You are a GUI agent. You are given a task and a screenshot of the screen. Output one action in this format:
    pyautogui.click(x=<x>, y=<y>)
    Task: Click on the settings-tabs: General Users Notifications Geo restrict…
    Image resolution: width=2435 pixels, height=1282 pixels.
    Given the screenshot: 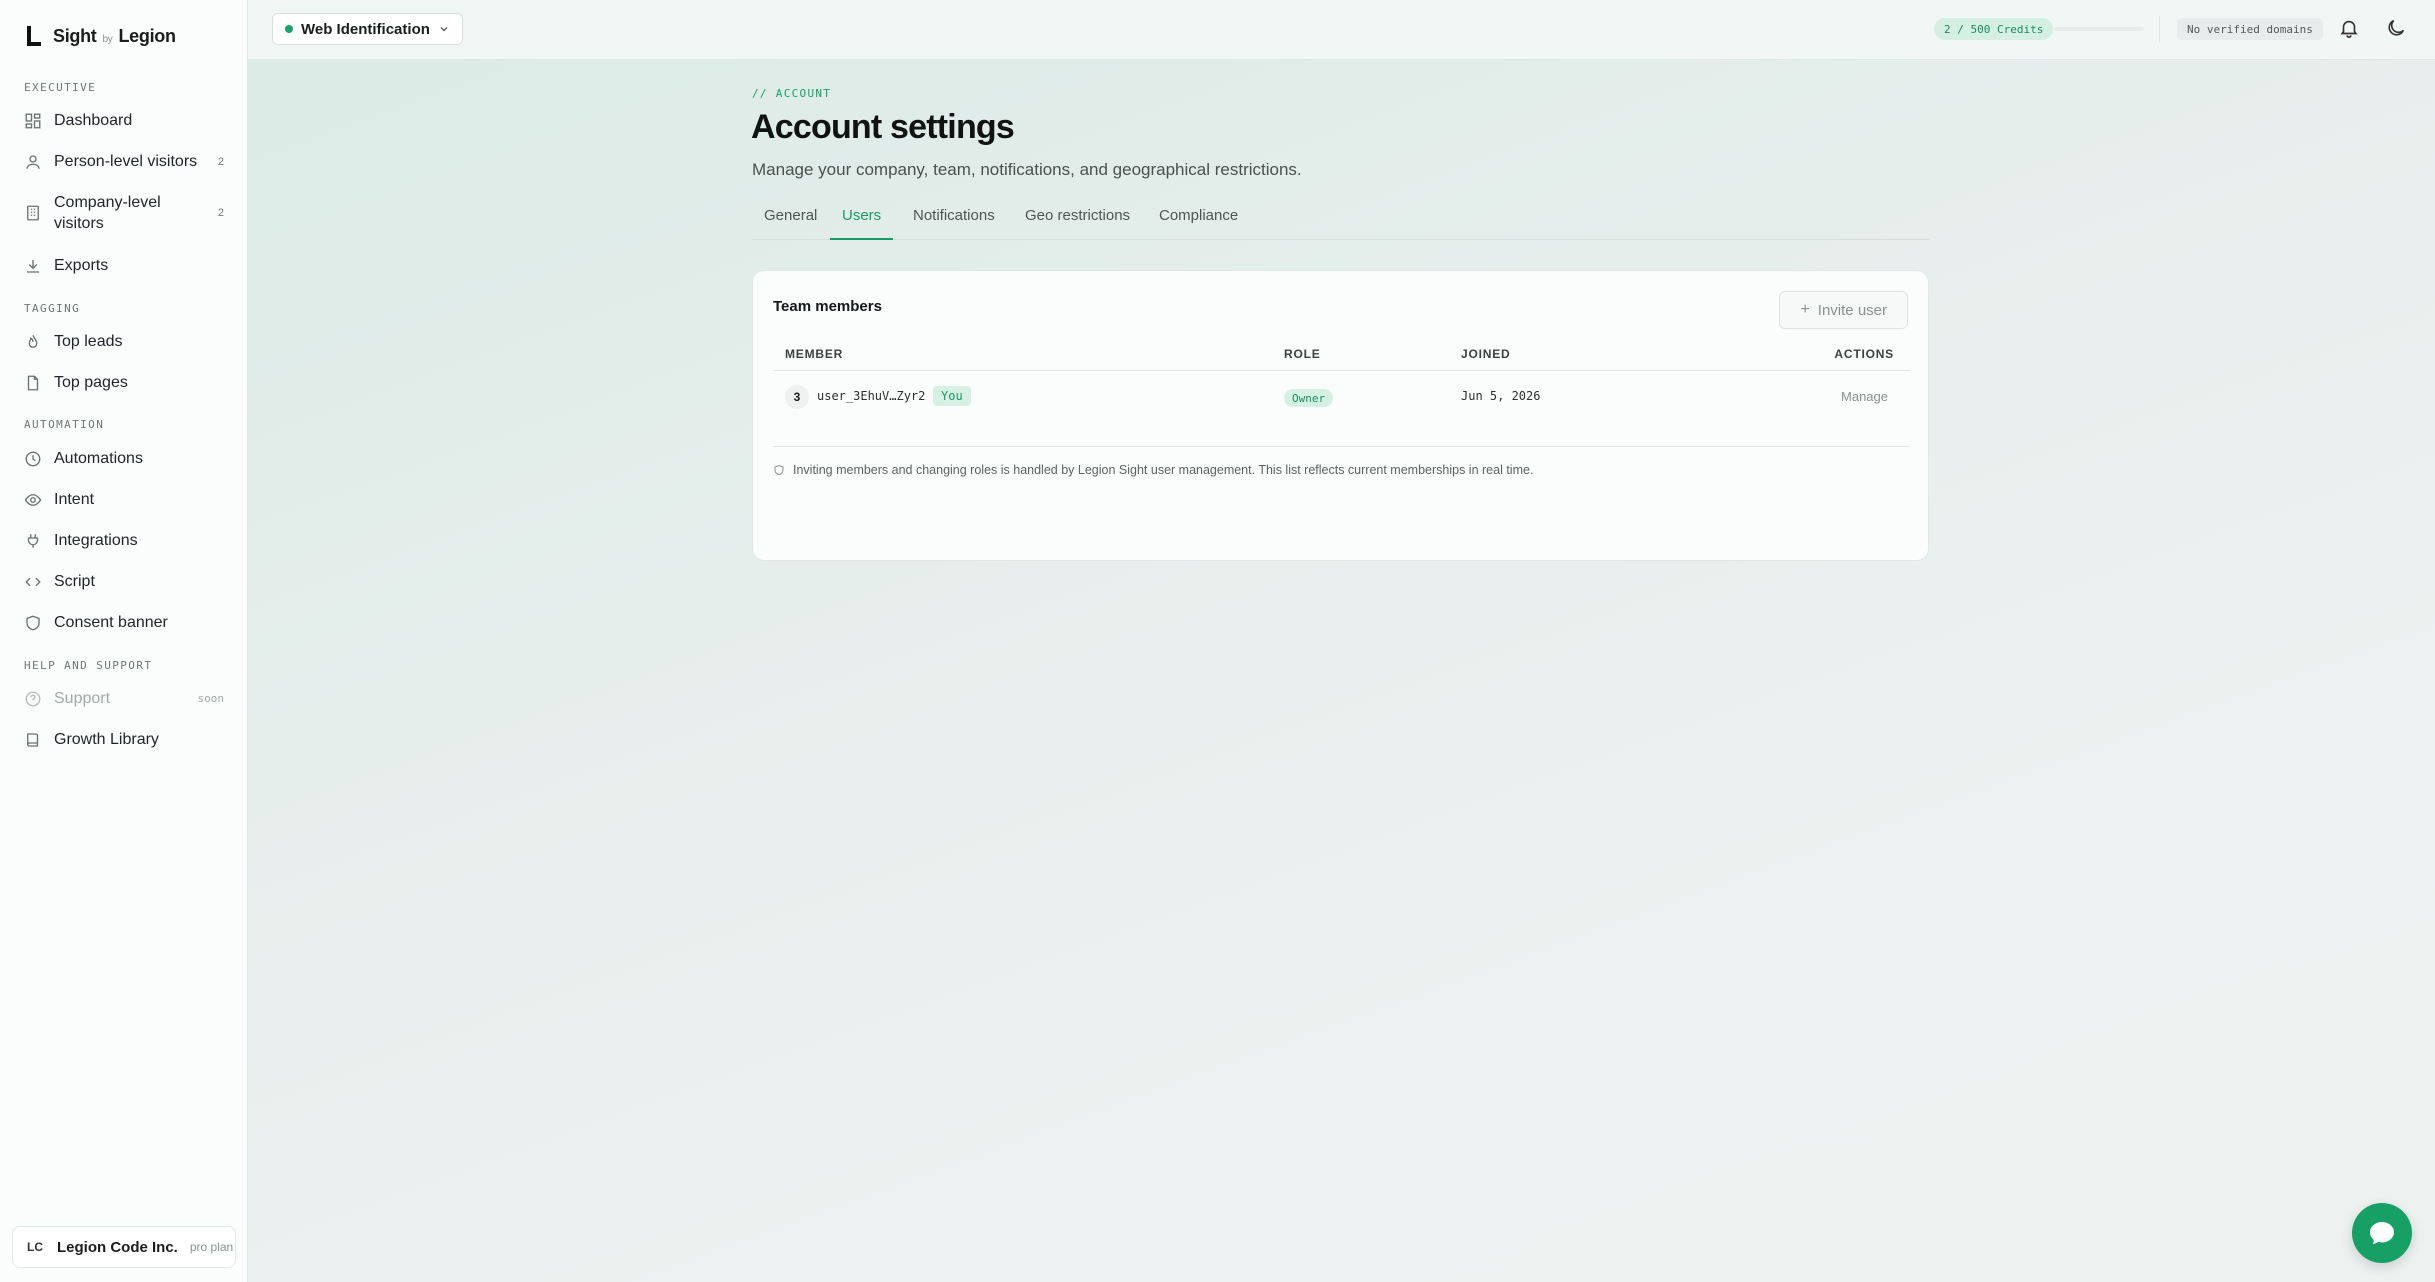 What is the action you would take?
    pyautogui.click(x=1340, y=222)
    